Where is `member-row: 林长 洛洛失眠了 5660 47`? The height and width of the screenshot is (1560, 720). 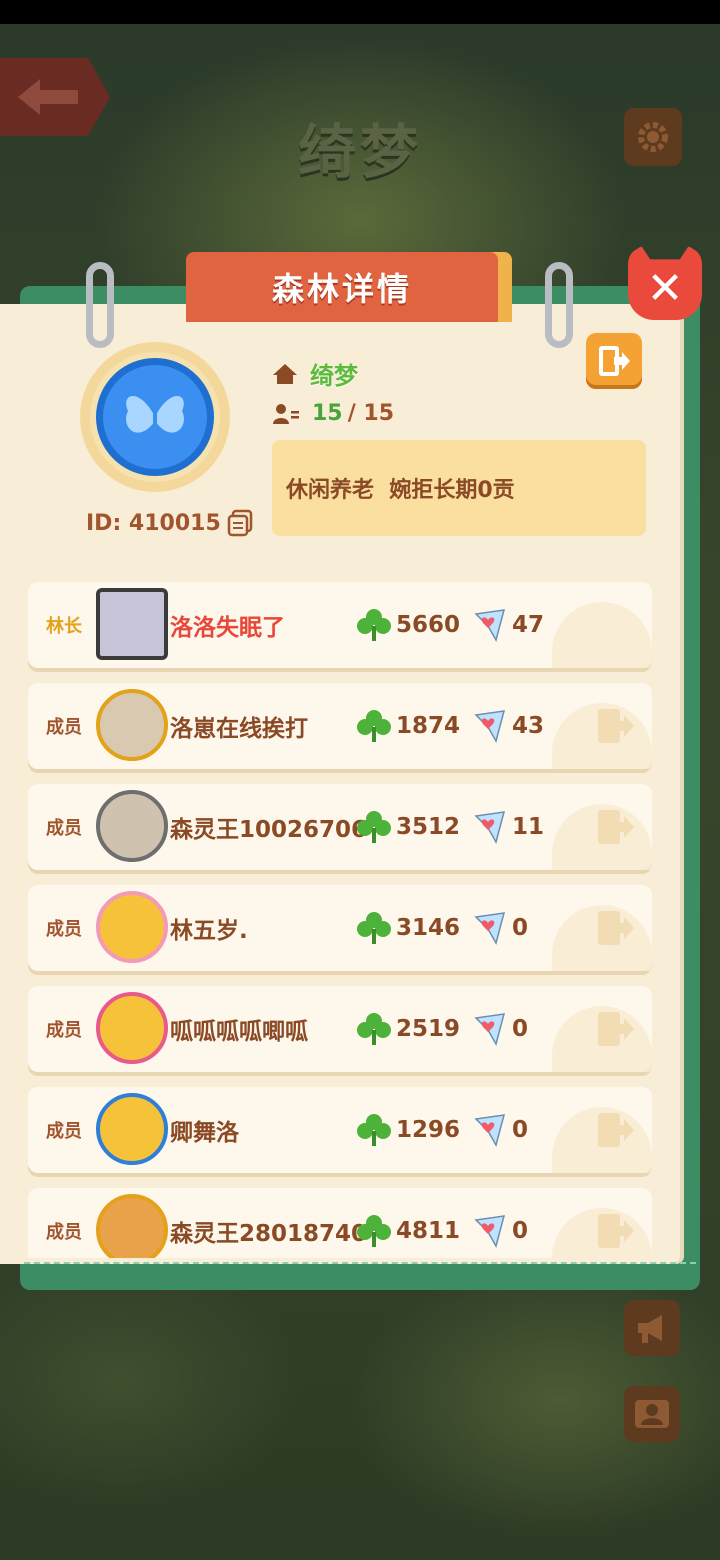
member-row: 林长 洛洛失眠了 5660 47 is located at coordinates (340, 625).